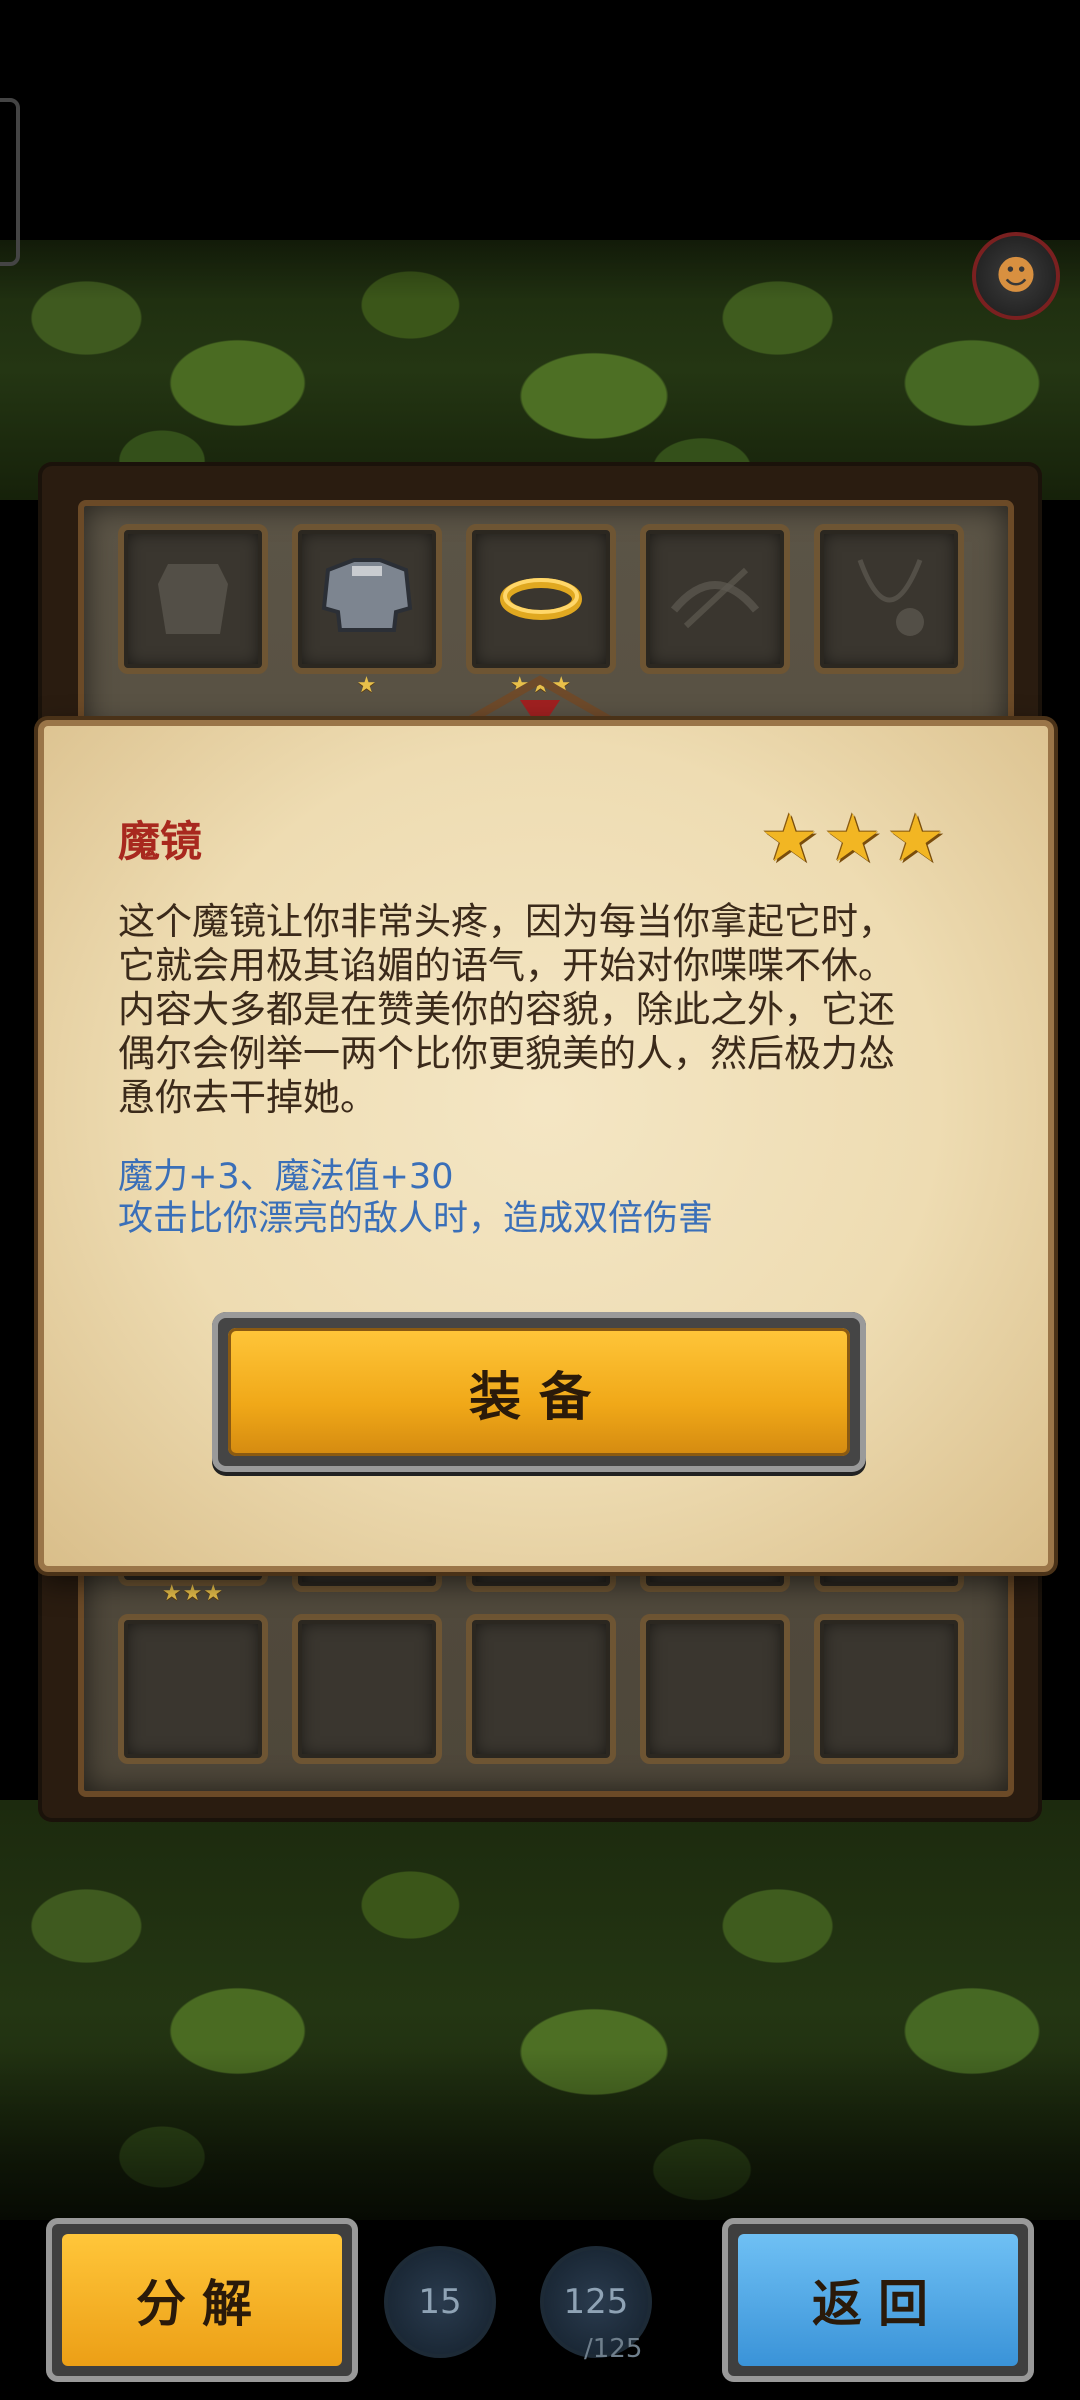 The width and height of the screenshot is (1080, 2400). Describe the element at coordinates (538, 1397) in the screenshot. I see `equip-button-label: 装备` at that location.